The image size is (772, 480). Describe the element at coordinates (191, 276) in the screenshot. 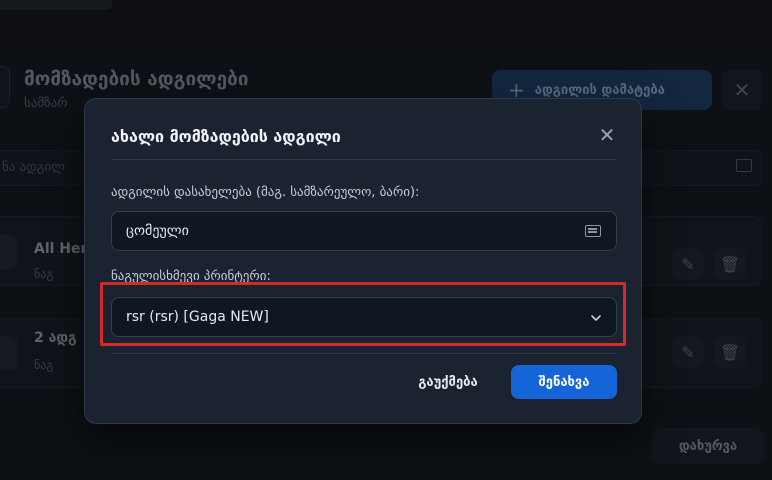

I see `printer-field-label: ნაგულისხმევი პრინტერი:` at that location.